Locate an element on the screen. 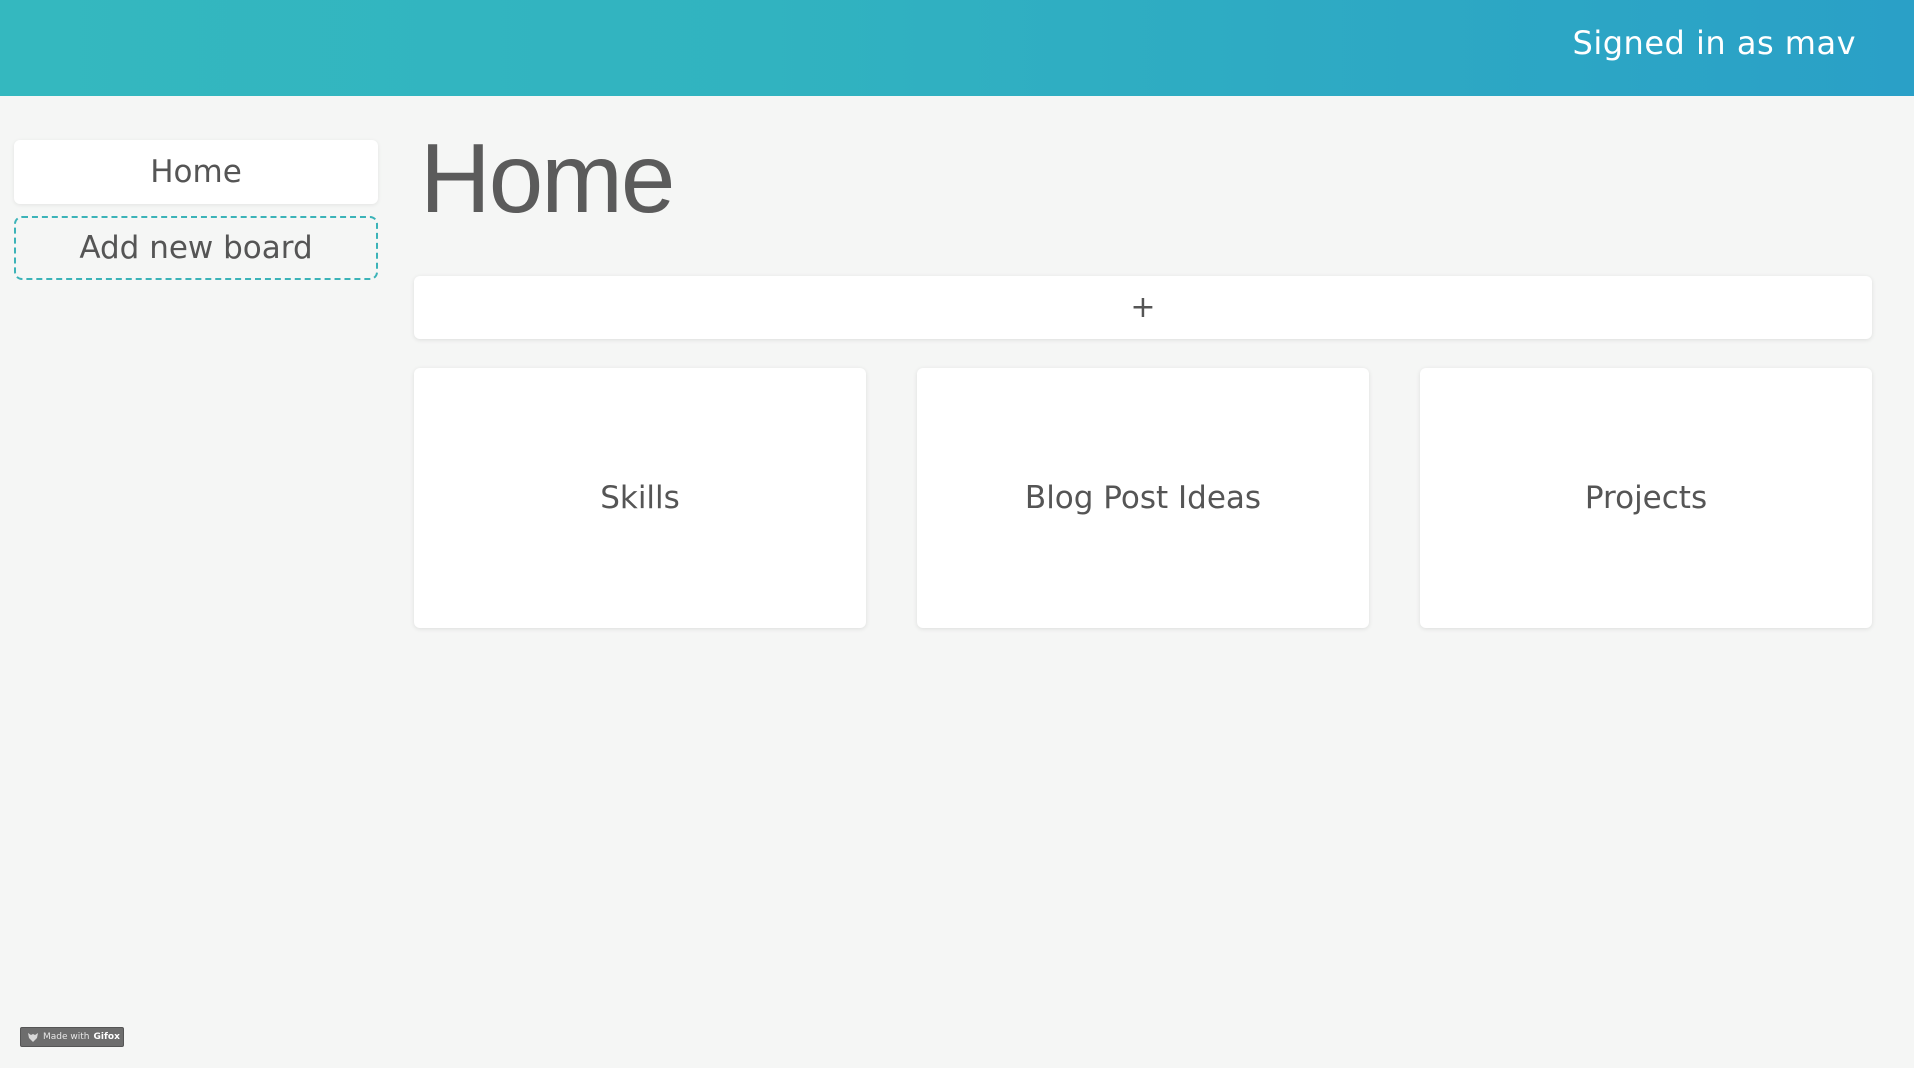  top-bar: Signed in as mav is located at coordinates (957, 48).